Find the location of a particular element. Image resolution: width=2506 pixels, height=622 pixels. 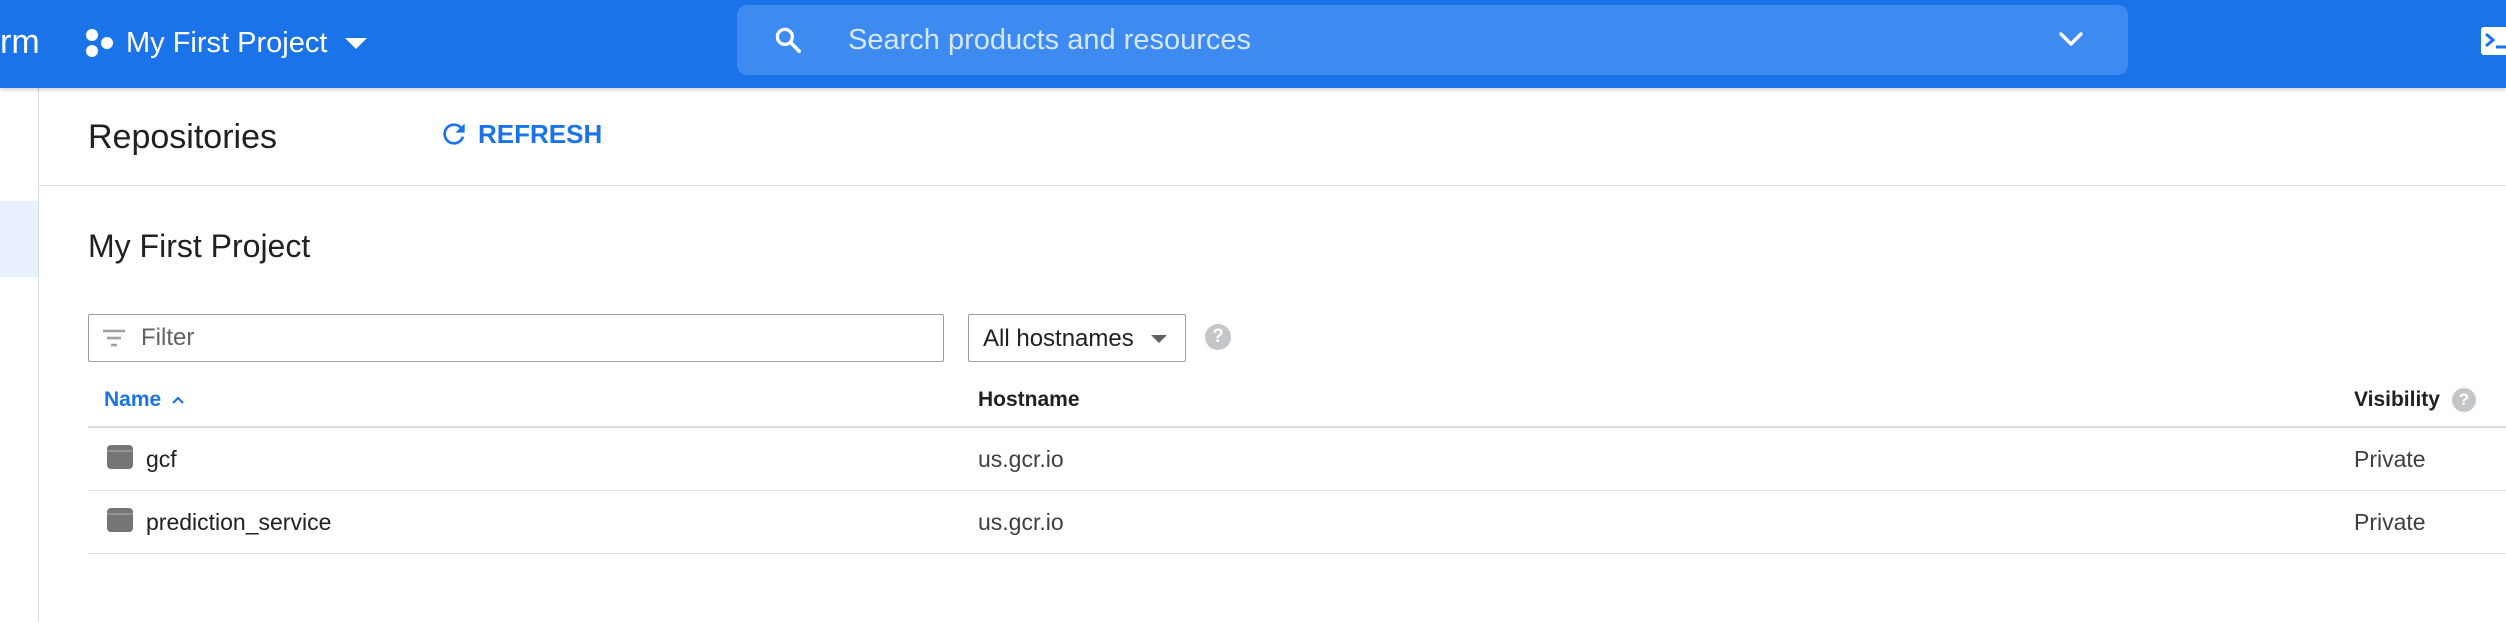

hostname-select: All hostnames is located at coordinates (1077, 338).